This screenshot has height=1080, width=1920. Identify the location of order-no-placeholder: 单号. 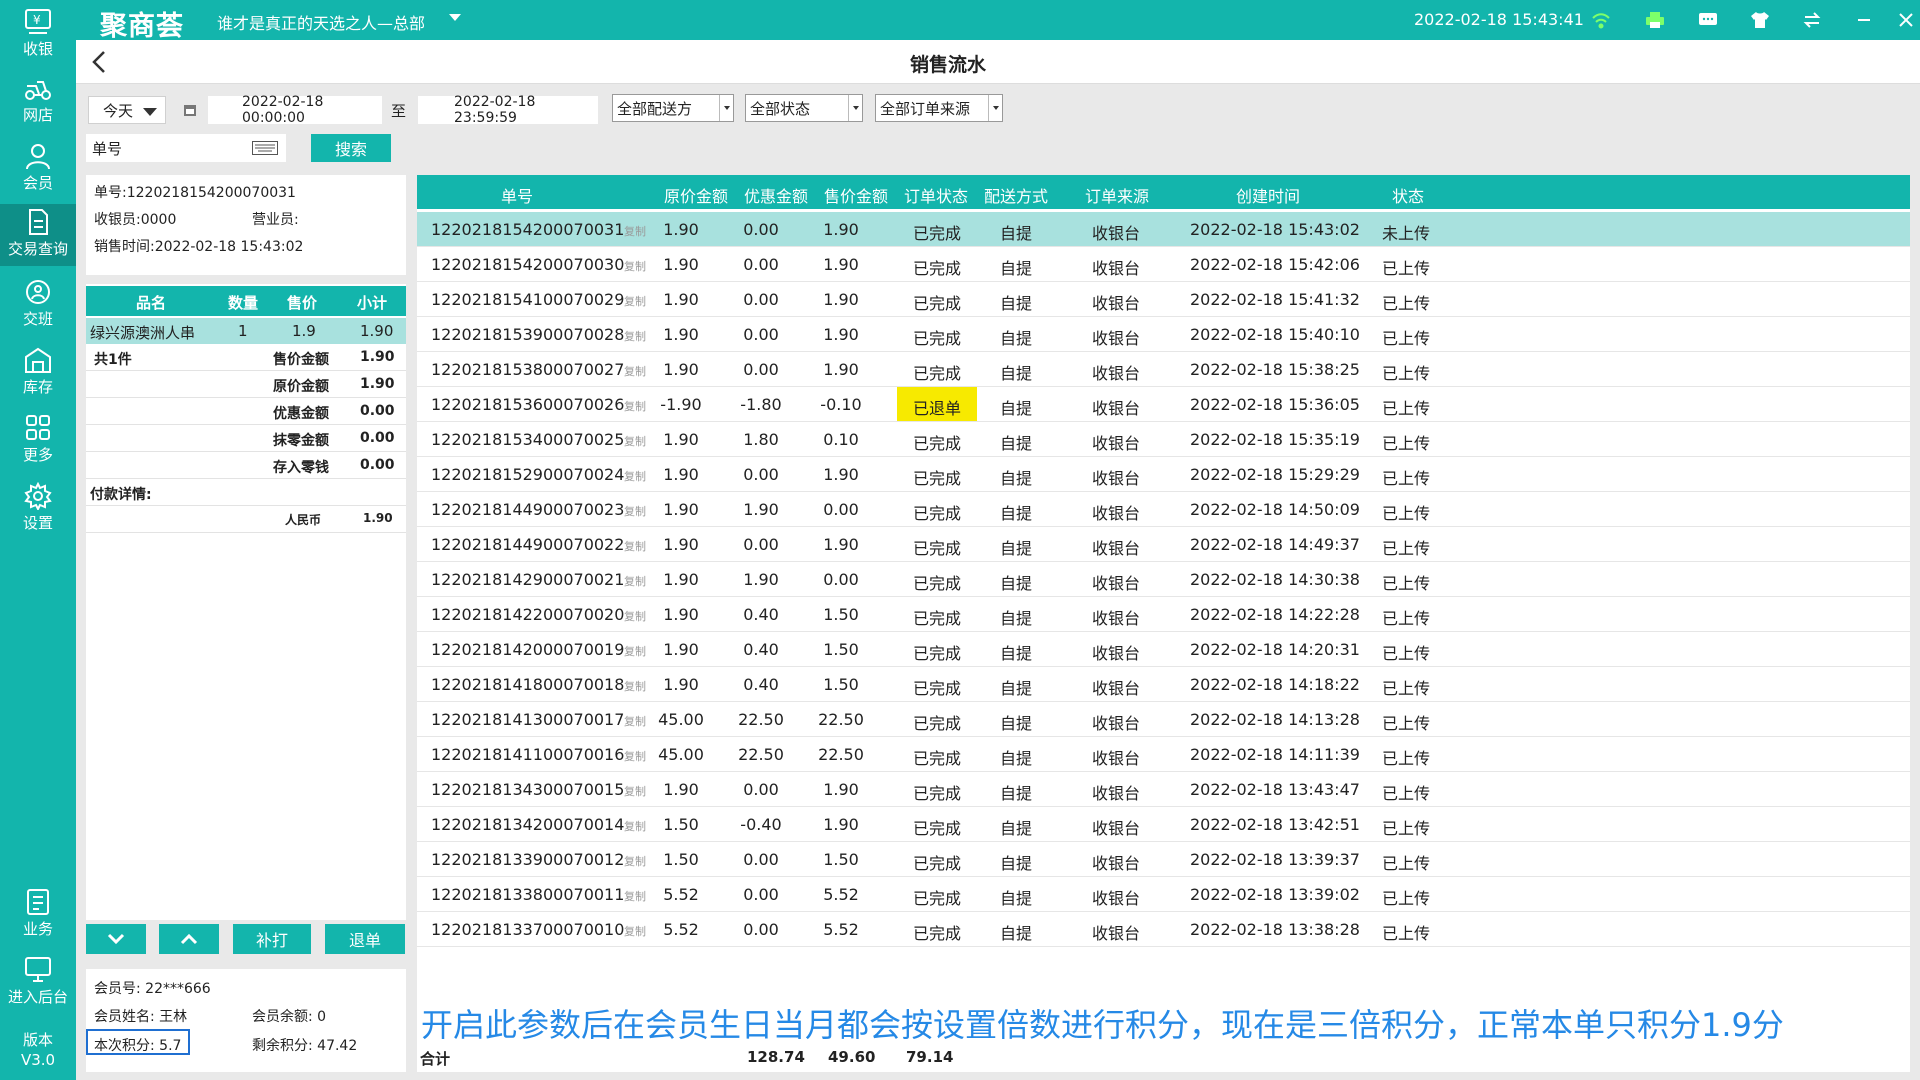
(107, 148).